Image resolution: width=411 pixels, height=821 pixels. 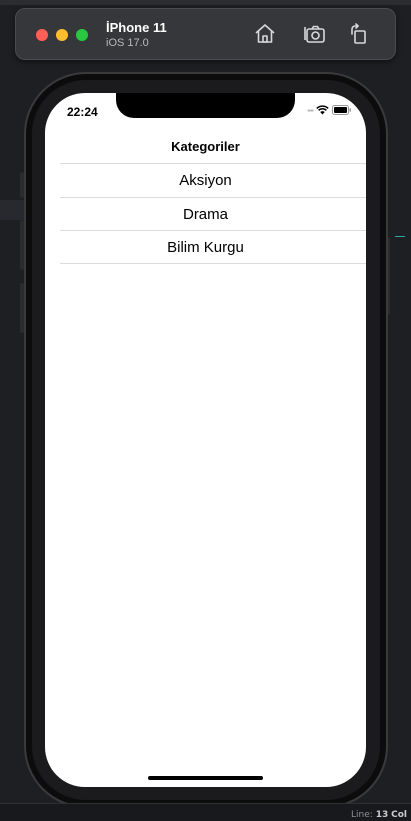 What do you see at coordinates (136, 27) in the screenshot?
I see `device-name: İPhone 11` at bounding box center [136, 27].